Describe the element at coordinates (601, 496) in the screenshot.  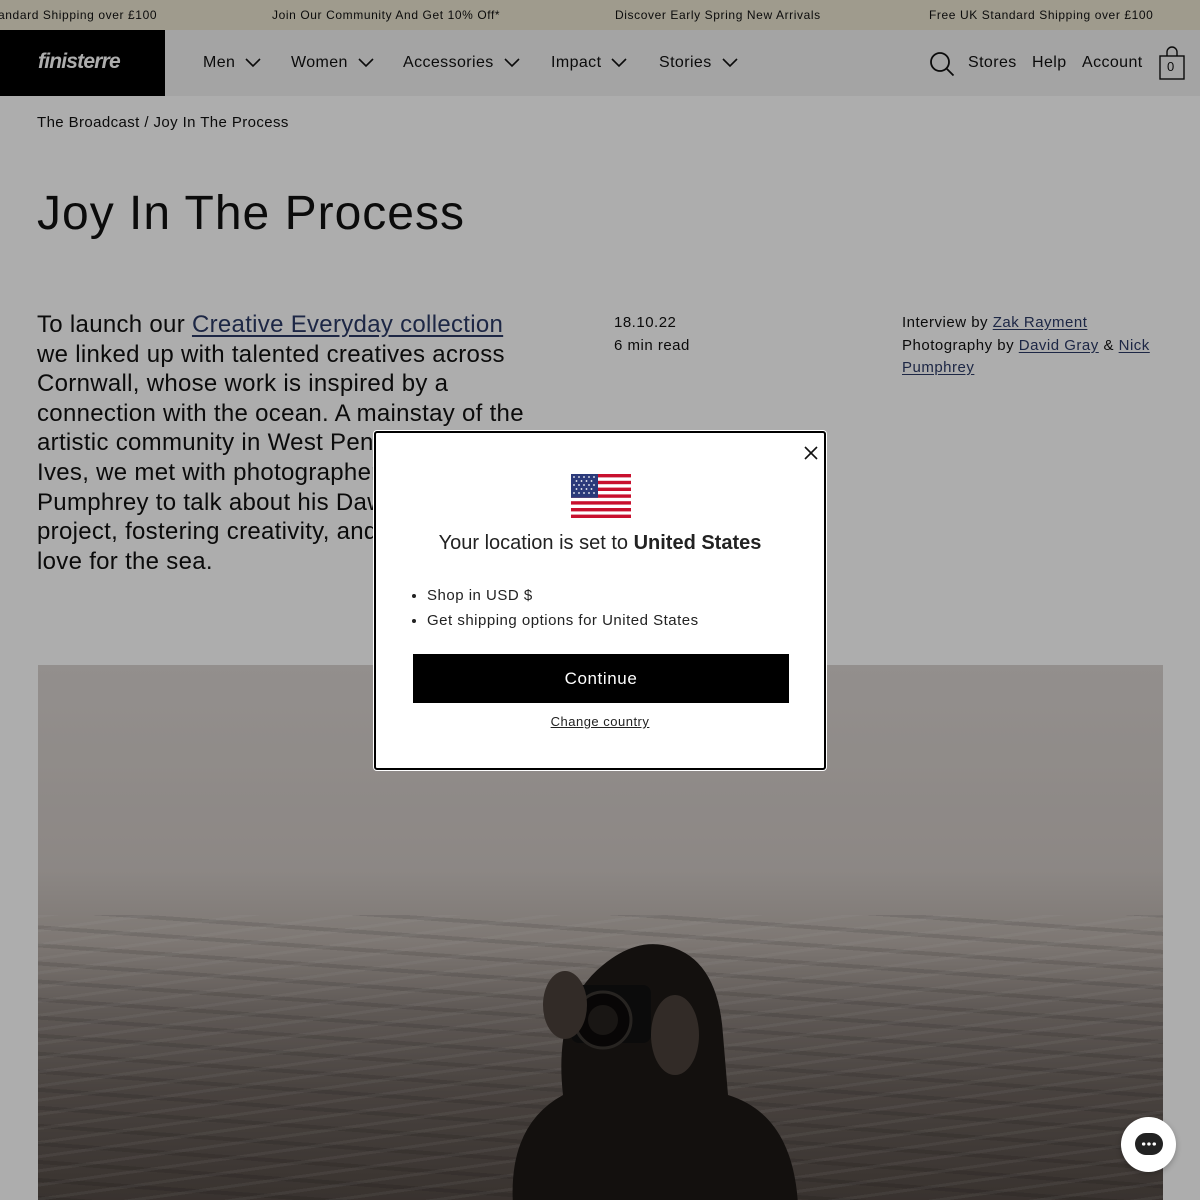
I see `us-flag-icon` at that location.